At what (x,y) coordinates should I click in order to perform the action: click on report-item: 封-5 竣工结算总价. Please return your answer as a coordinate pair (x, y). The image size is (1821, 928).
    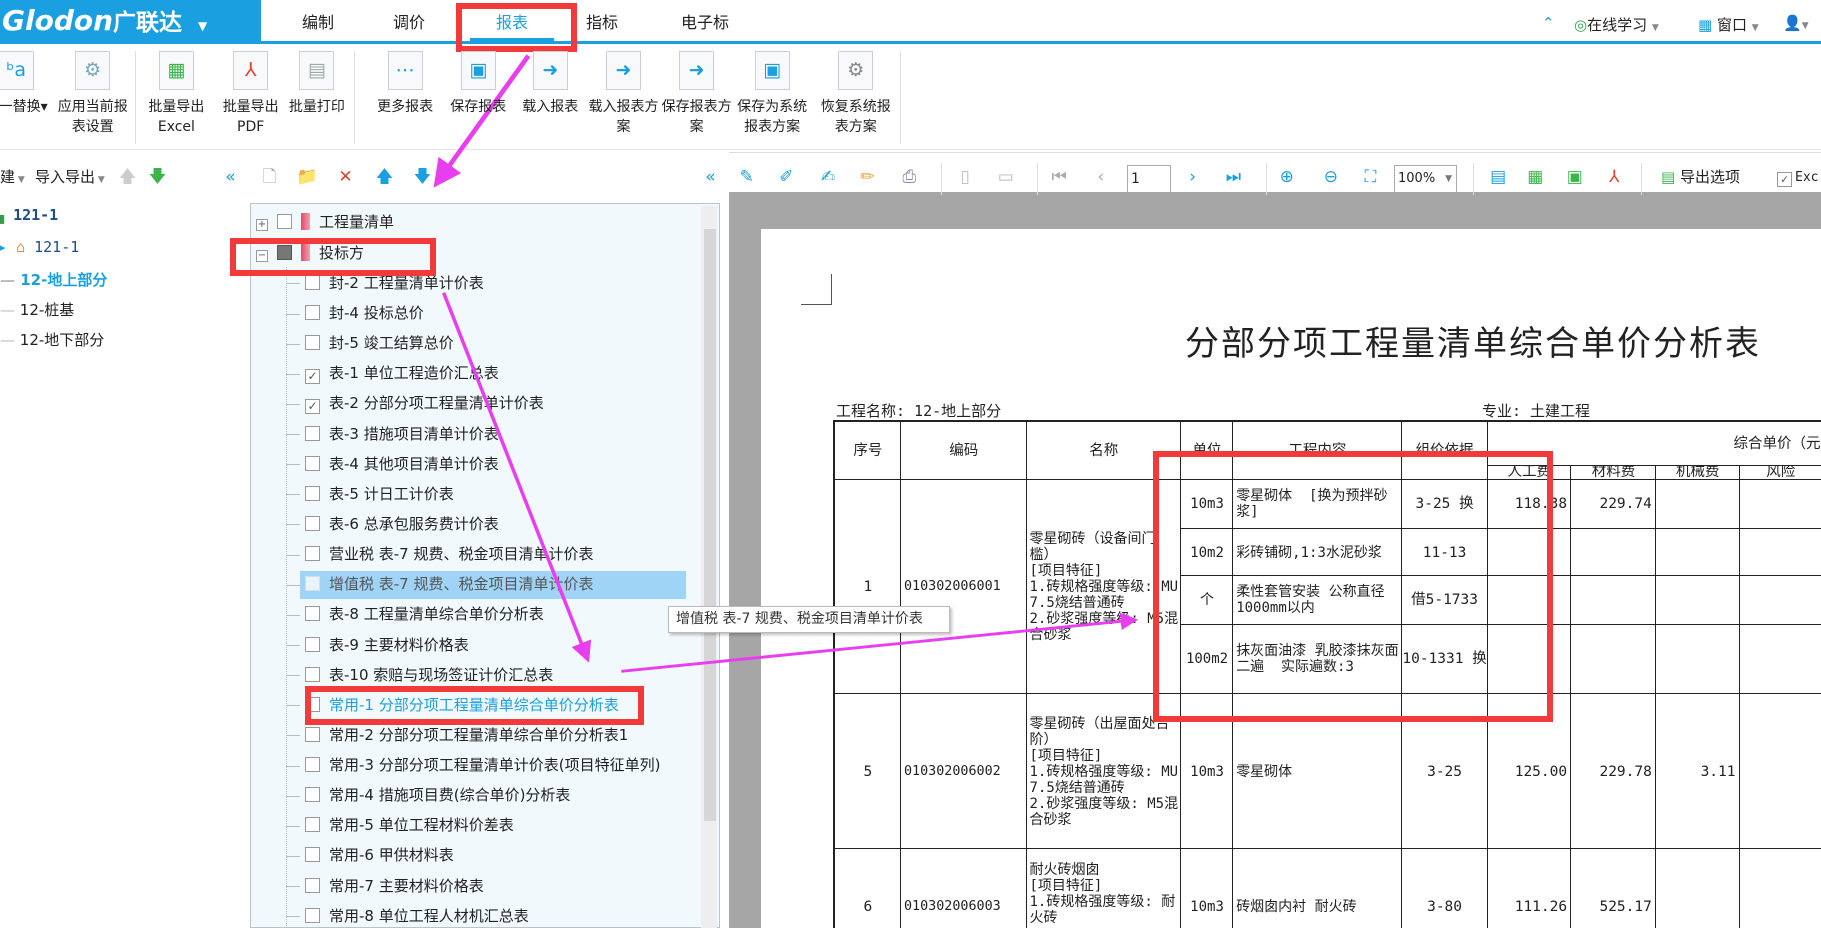
    Looking at the image, I should click on (379, 343).